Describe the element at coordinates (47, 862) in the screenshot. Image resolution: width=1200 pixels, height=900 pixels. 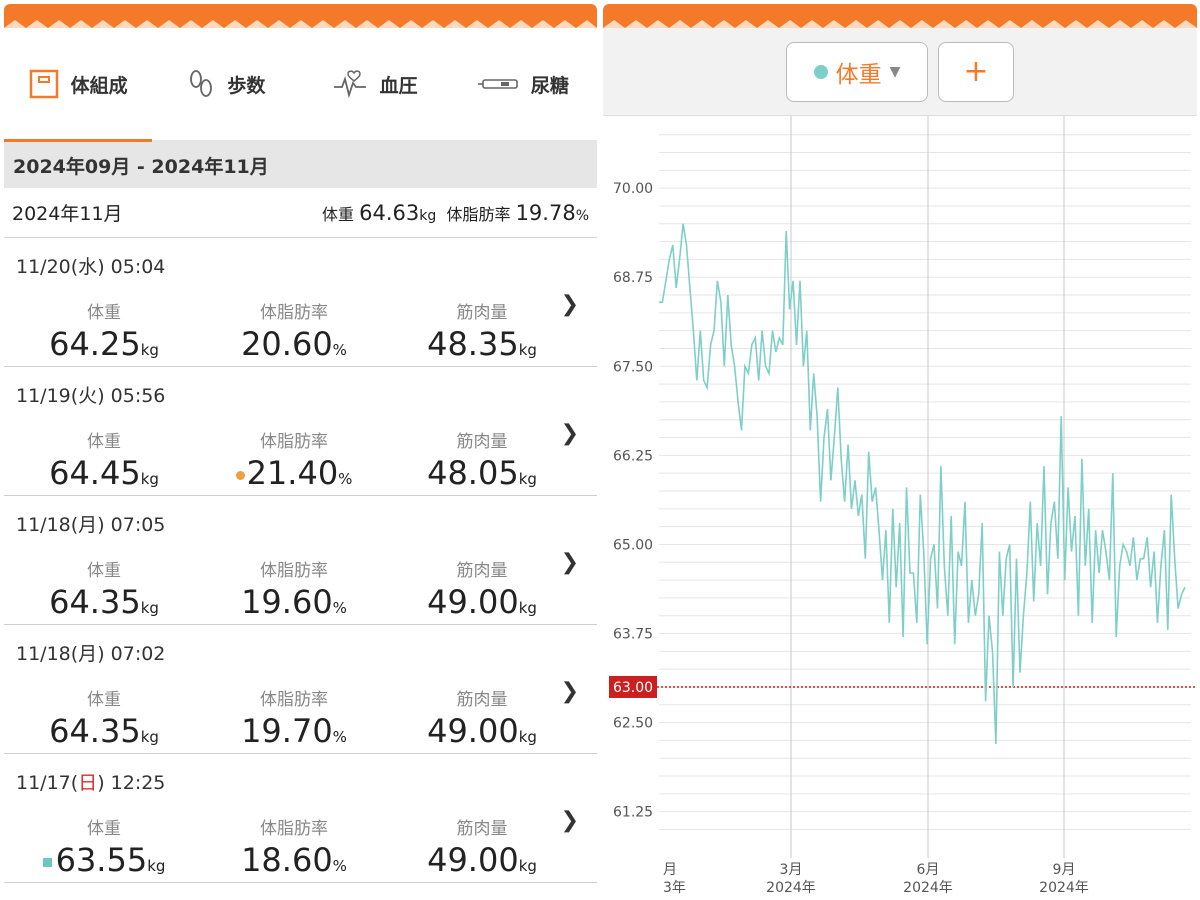
I see `marker-square-icon` at that location.